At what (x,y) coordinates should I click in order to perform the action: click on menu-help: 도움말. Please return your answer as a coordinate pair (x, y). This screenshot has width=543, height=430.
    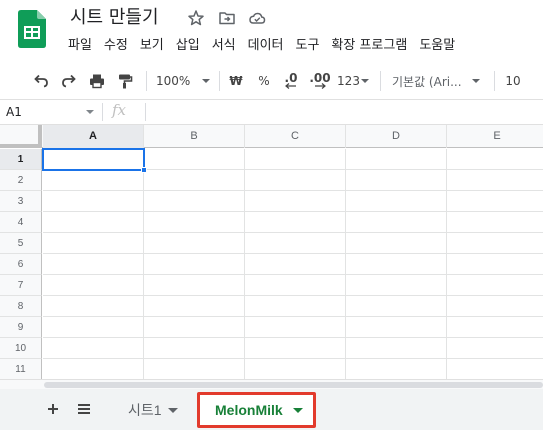
    Looking at the image, I should click on (437, 46).